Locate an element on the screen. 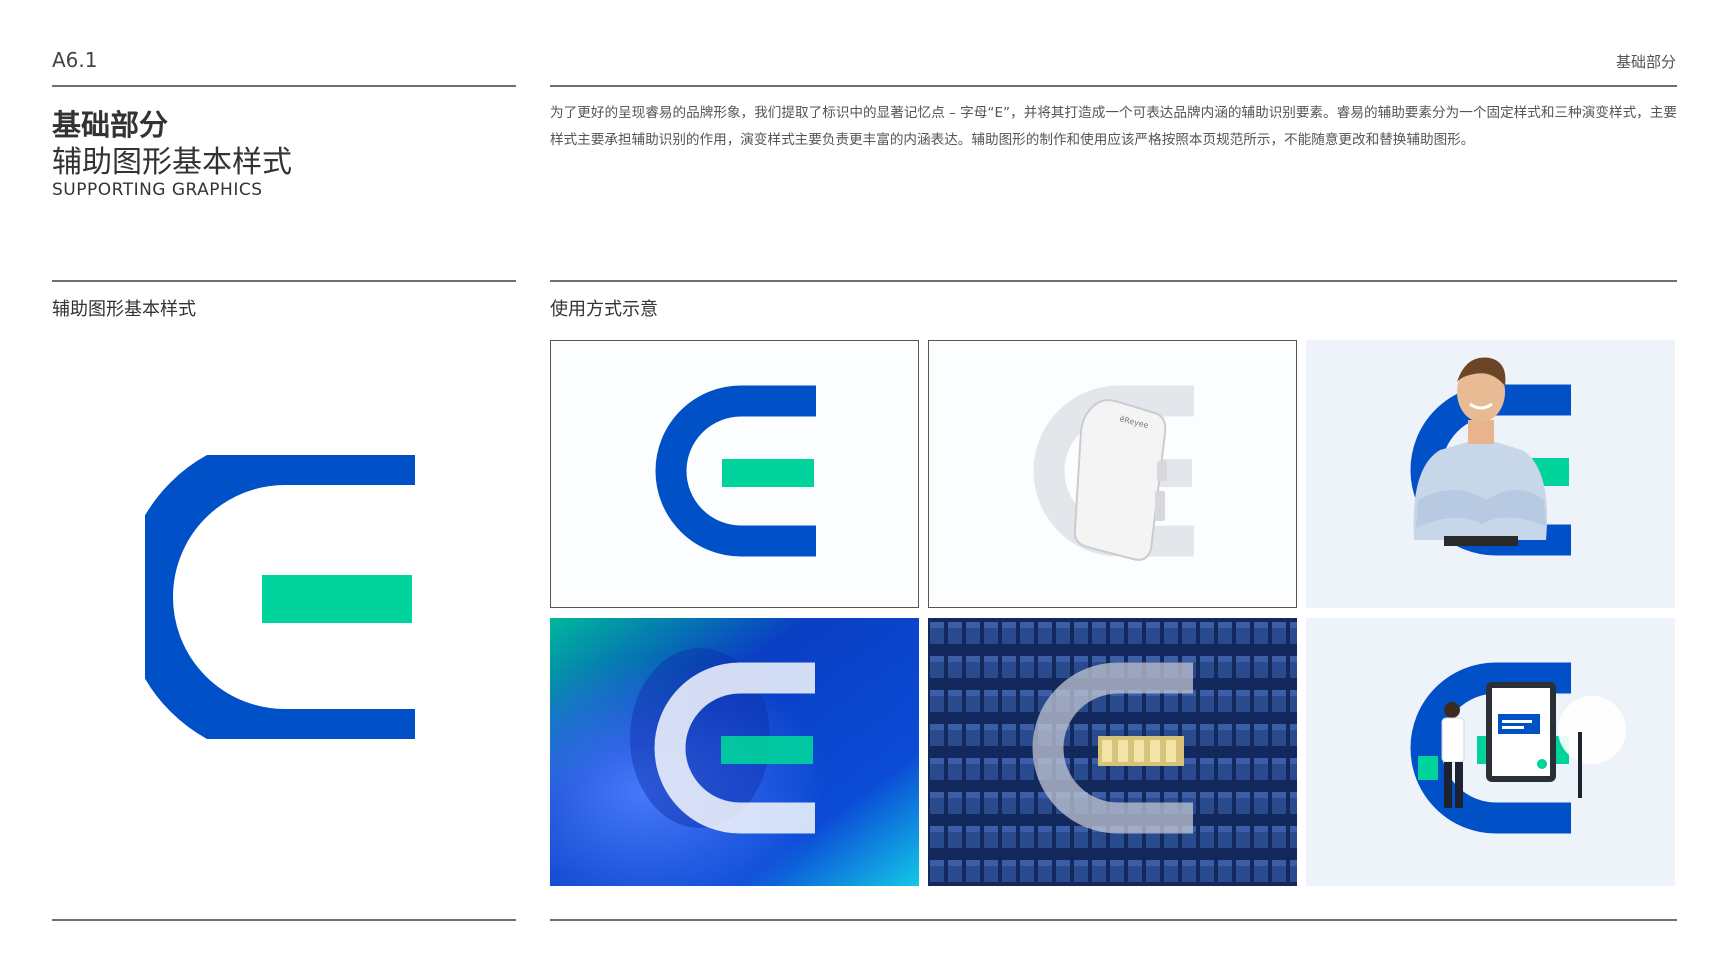  bottom-rule-right is located at coordinates (1113, 920).